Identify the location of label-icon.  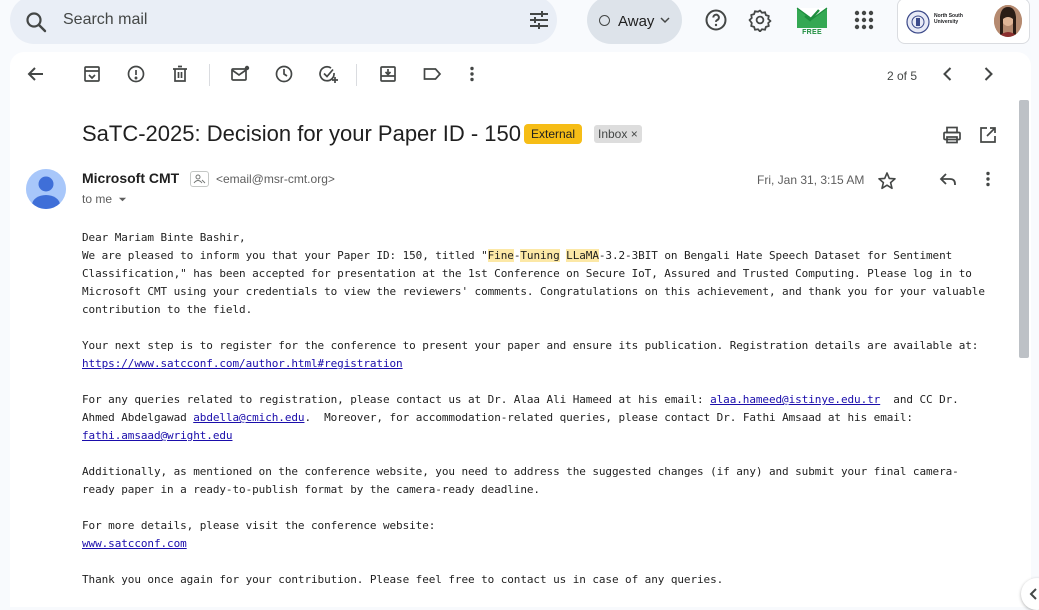
(432, 74).